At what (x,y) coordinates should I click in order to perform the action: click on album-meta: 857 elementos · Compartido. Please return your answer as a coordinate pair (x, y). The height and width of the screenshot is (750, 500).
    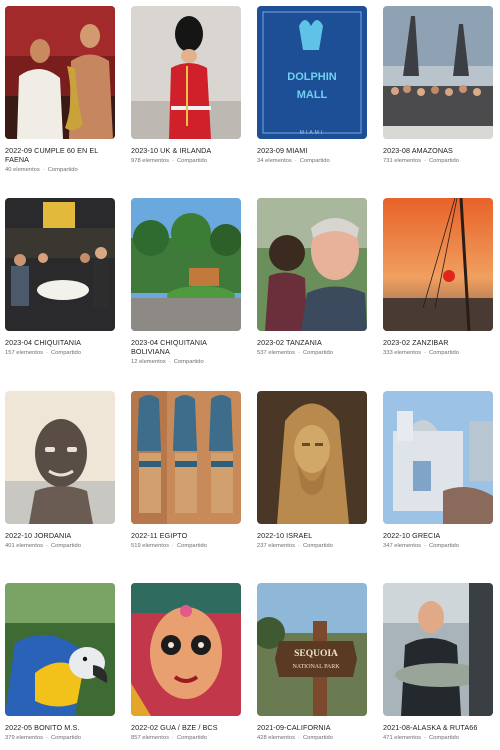
    Looking at the image, I should click on (187, 738).